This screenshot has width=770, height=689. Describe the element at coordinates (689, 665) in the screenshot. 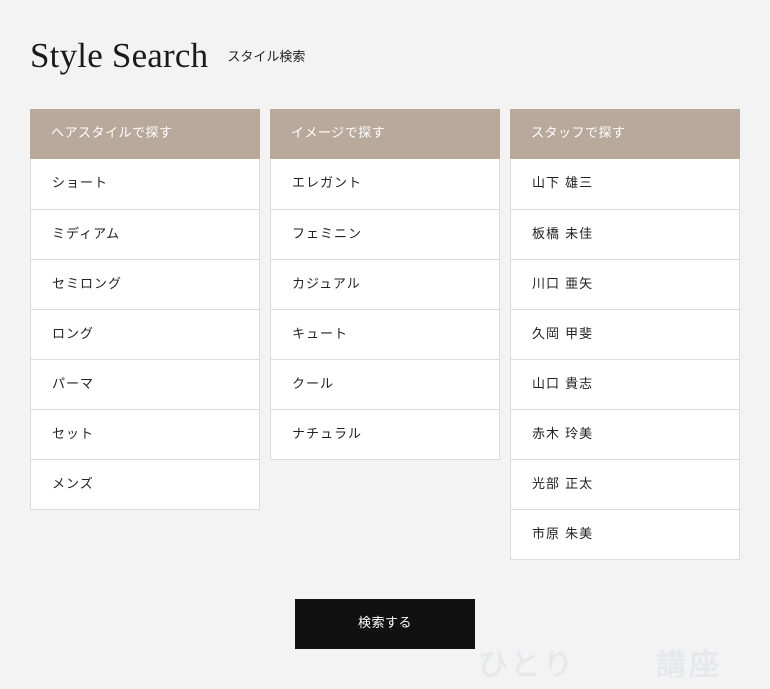

I see `watermark-text-right: 講座` at that location.